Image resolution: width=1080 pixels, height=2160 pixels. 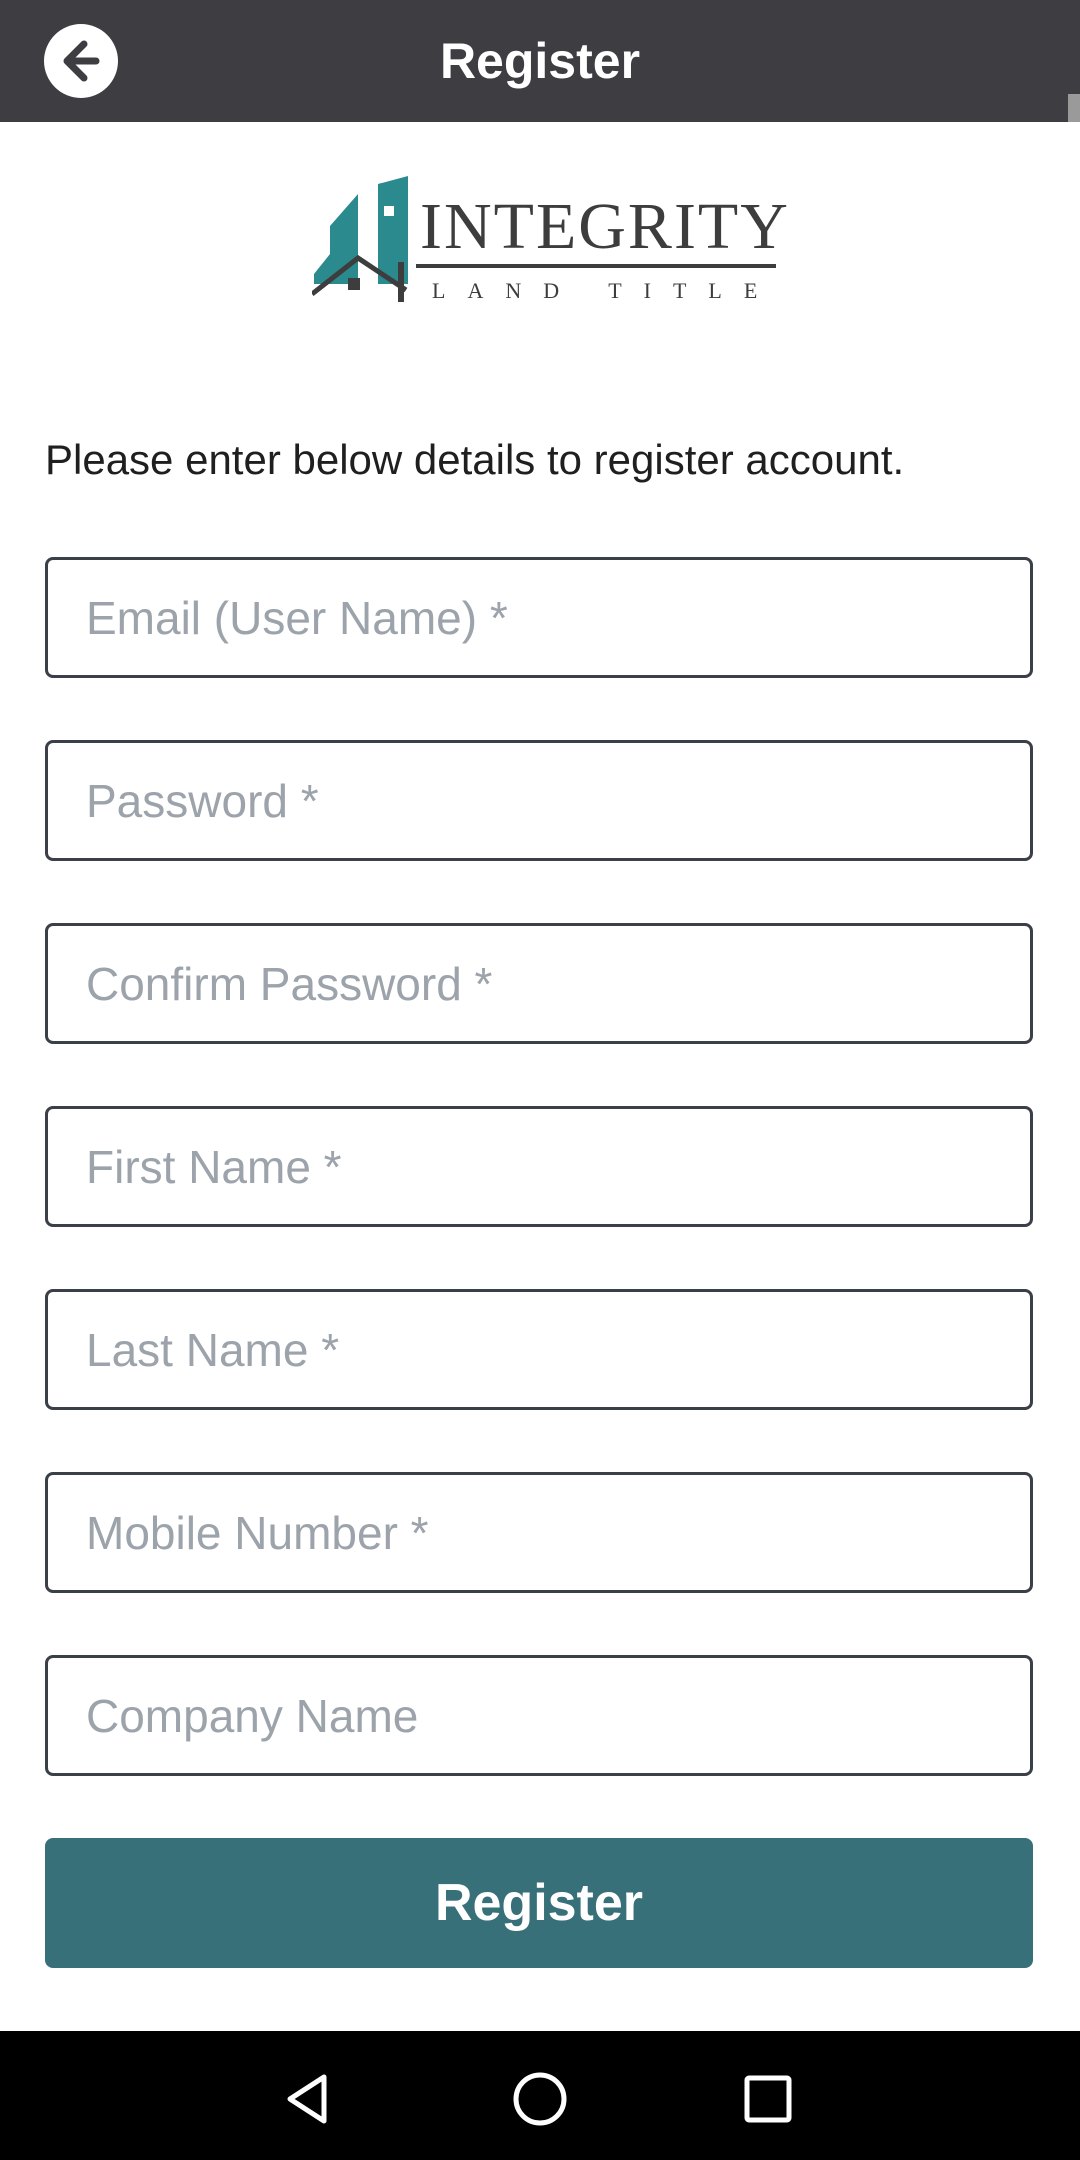 I want to click on confirm-password-field, so click(x=539, y=983).